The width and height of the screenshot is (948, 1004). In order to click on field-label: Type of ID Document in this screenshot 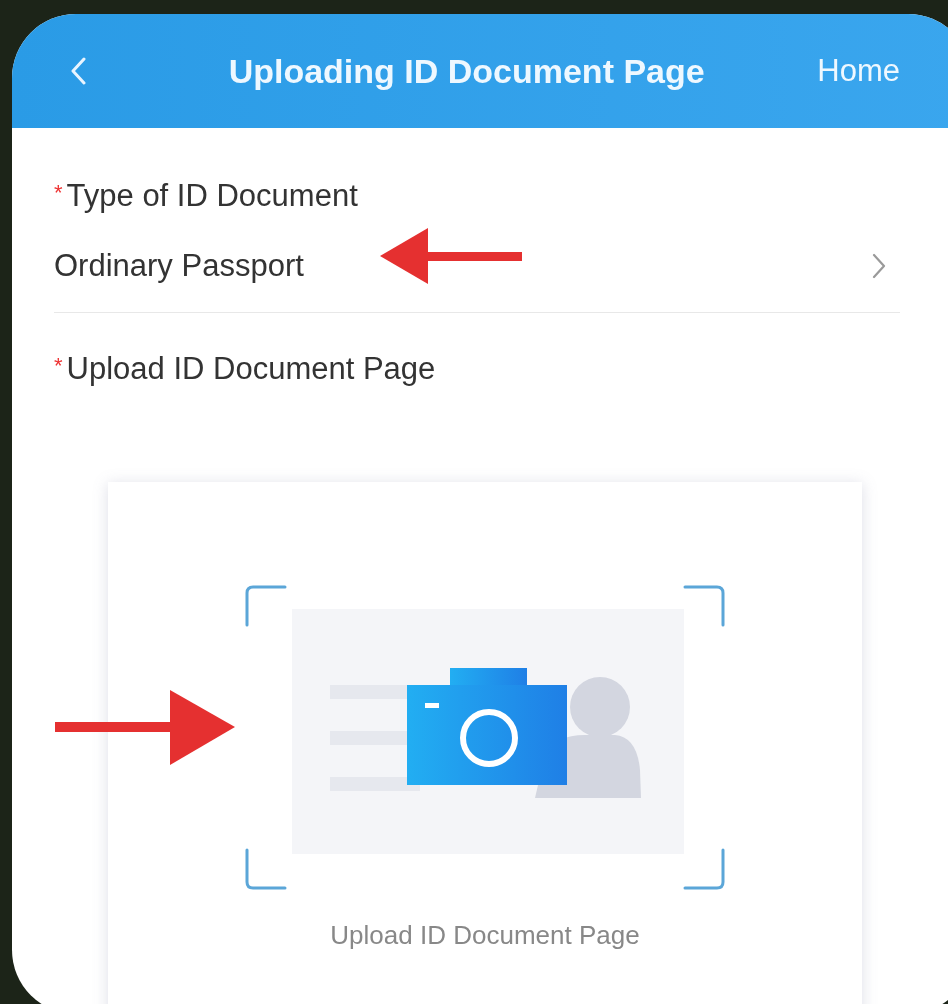, I will do `click(212, 196)`.